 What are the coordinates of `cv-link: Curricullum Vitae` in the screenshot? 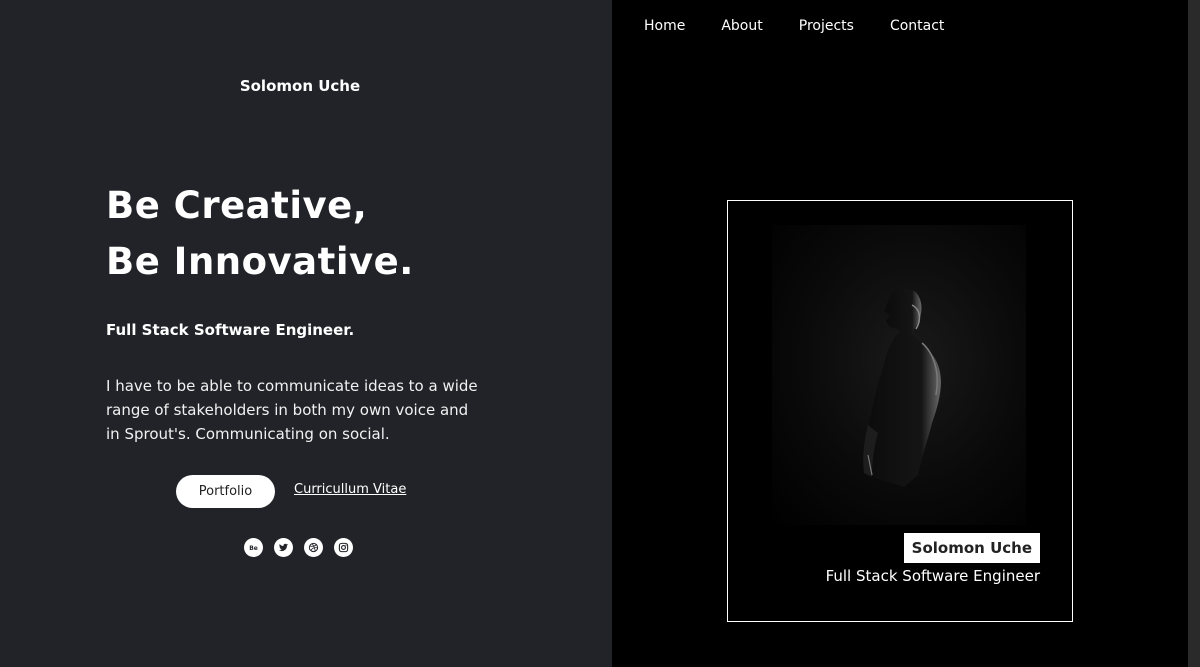 It's located at (350, 489).